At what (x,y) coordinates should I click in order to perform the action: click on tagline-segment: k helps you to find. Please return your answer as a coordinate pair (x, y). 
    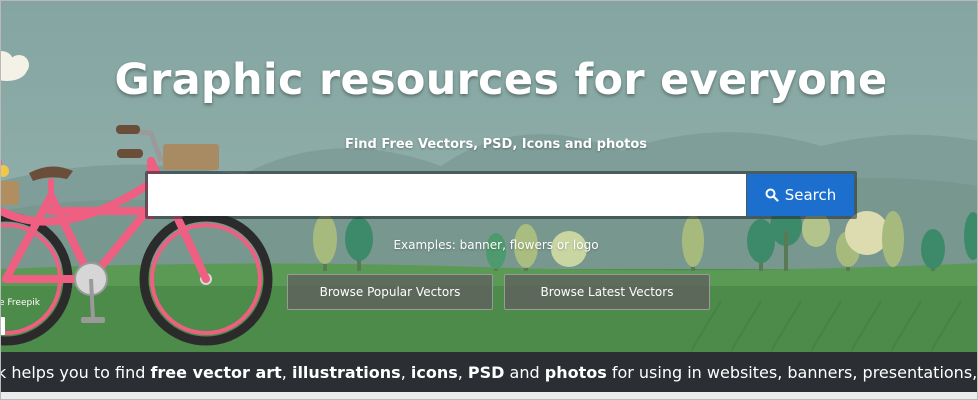
    Looking at the image, I should click on (75, 372).